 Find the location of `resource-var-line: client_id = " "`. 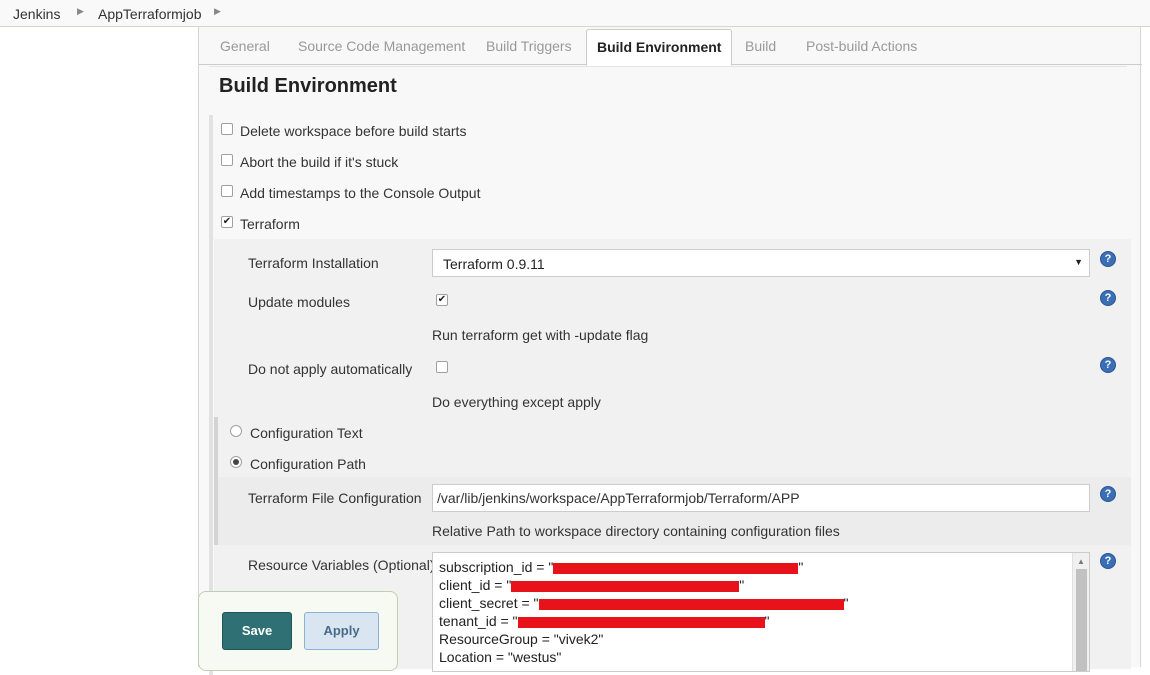

resource-var-line: client_id = " " is located at coordinates (591, 585).